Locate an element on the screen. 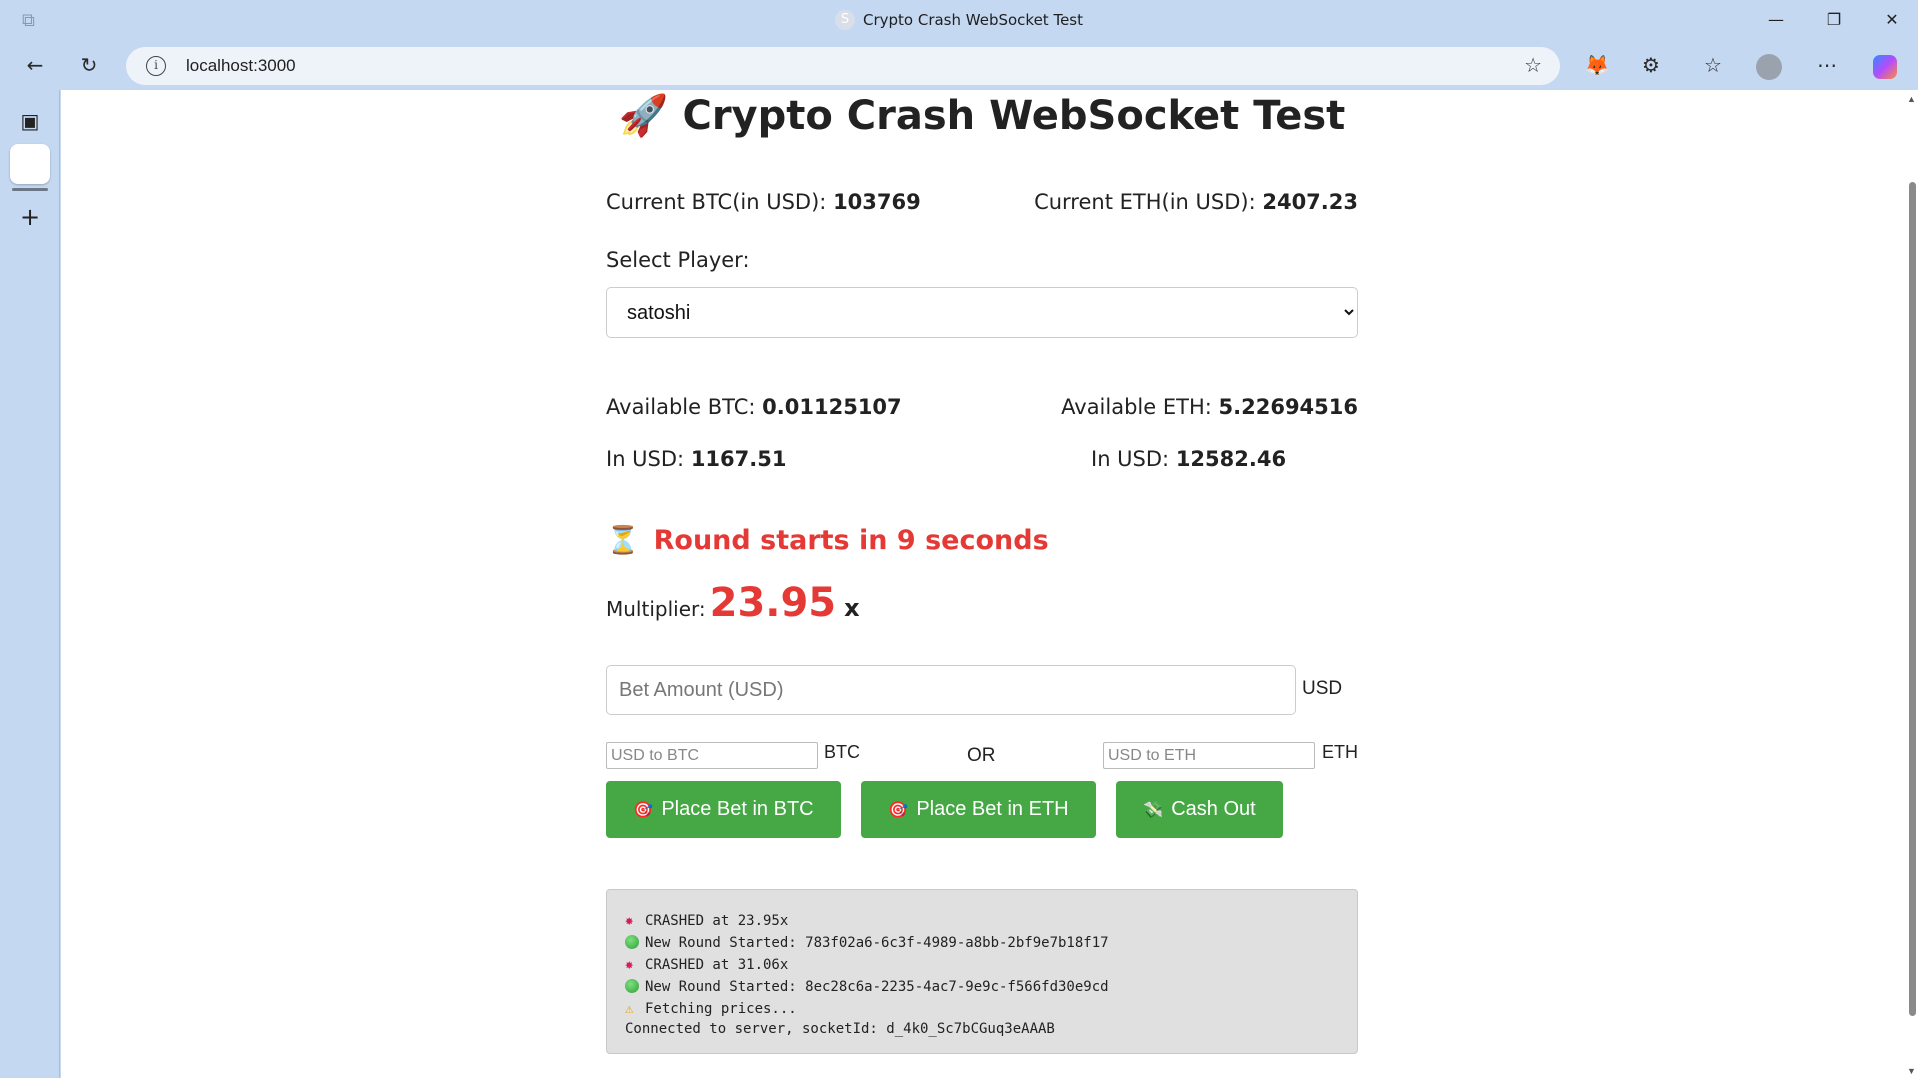 The image size is (1918, 1078). url-text: localhost:3000 is located at coordinates (241, 66).